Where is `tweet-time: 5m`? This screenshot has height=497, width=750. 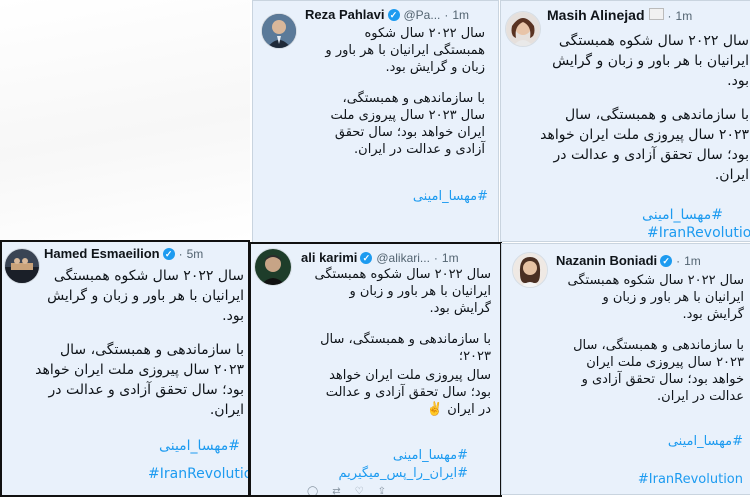 tweet-time: 5m is located at coordinates (195, 254).